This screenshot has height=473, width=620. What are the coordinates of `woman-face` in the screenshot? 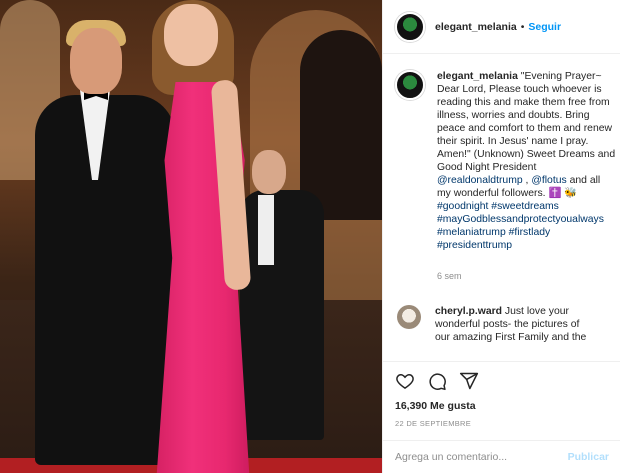 It's located at (191, 35).